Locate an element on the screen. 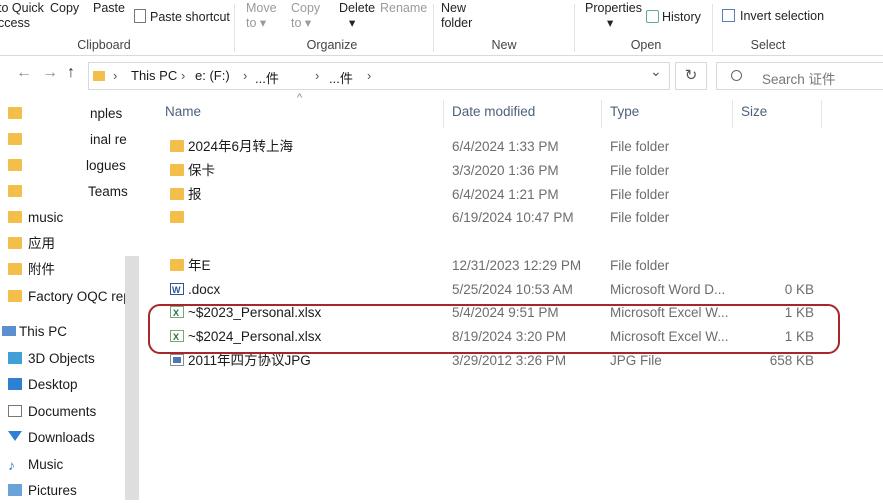 Image resolution: width=883 pixels, height=503 pixels. file-date: 6/4/2024 1:21 PM is located at coordinates (505, 194).